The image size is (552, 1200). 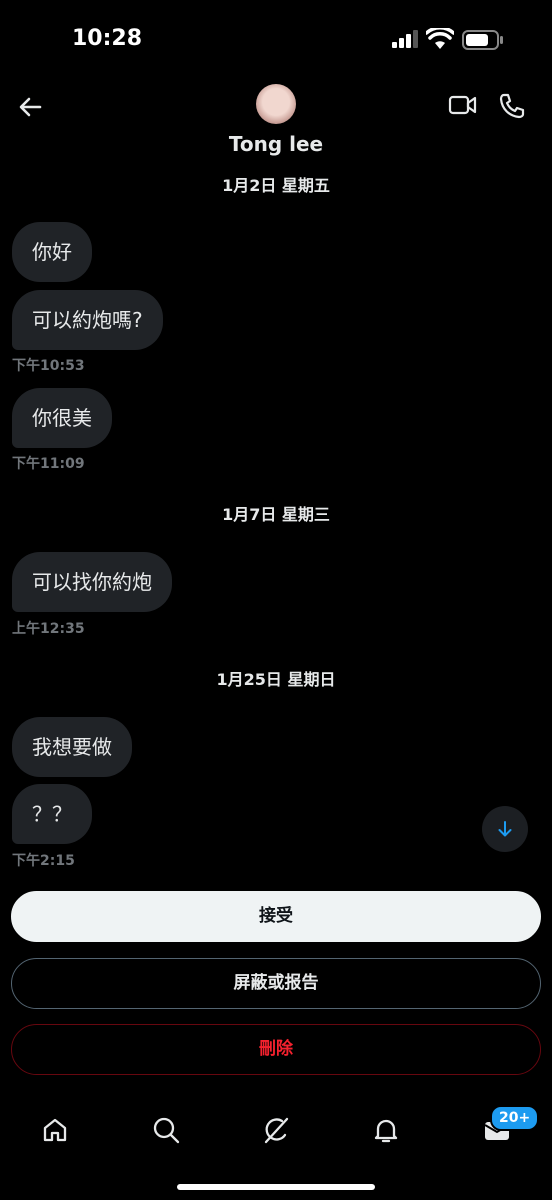 I want to click on accept-button: 接受, so click(x=276, y=916).